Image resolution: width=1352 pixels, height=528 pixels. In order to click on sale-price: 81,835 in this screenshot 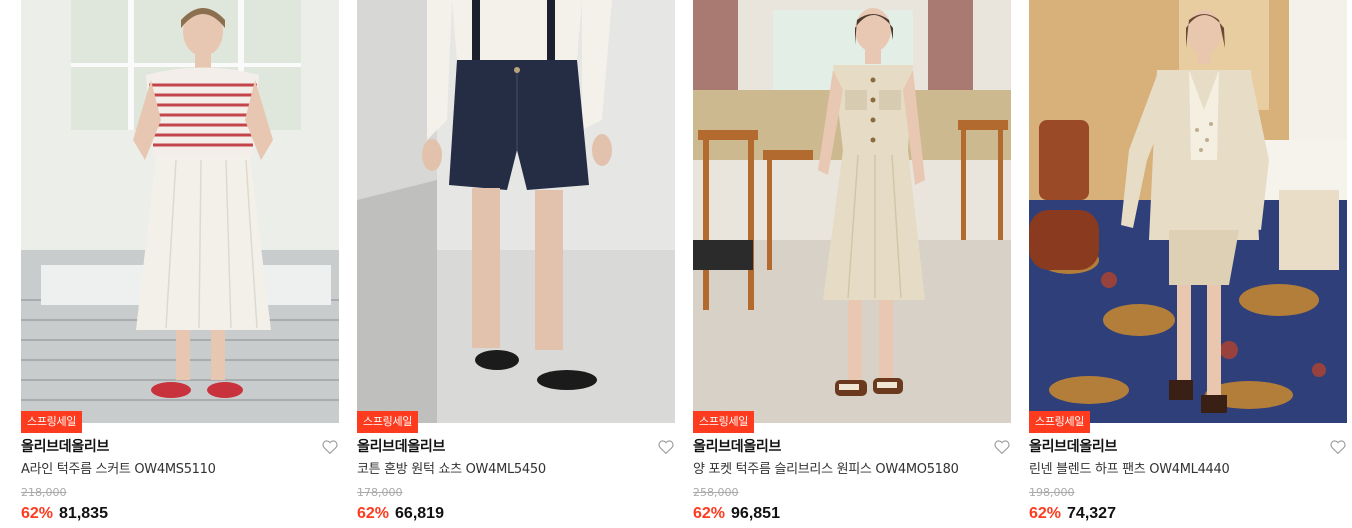, I will do `click(83, 513)`.